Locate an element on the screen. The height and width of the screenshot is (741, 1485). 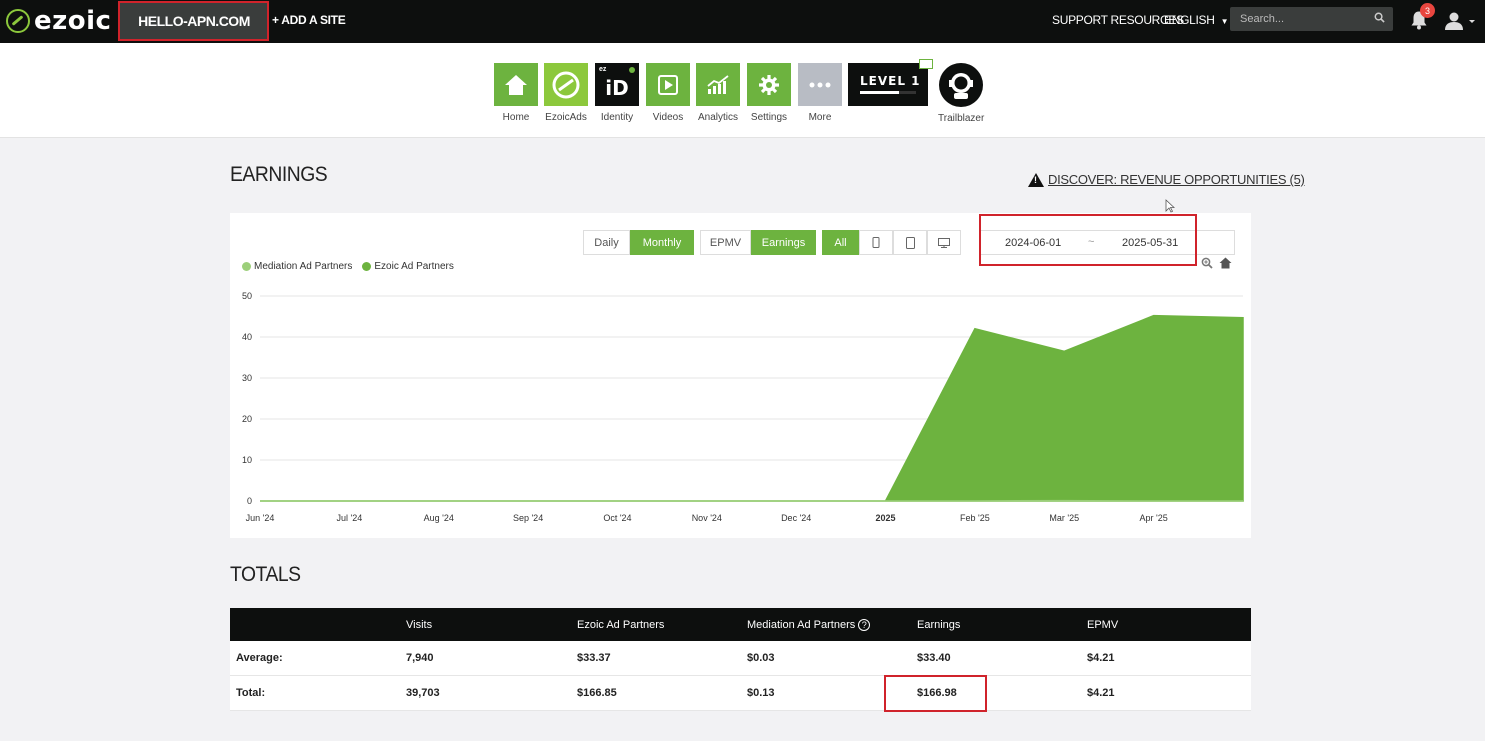
level-progress-bar is located at coordinates (888, 92).